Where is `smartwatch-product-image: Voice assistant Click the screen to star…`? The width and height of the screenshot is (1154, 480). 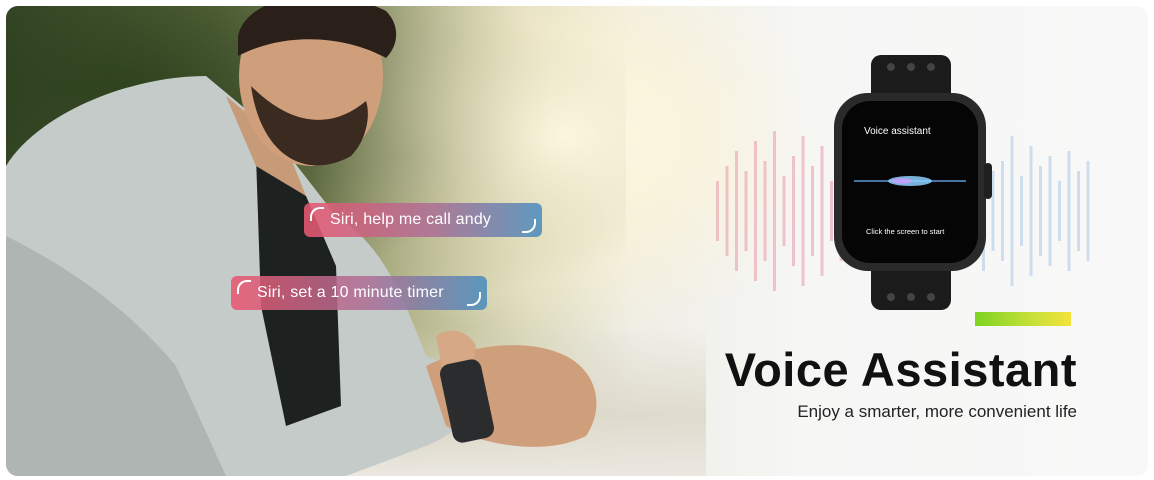
smartwatch-product-image: Voice assistant Click the screen to star… is located at coordinates (913, 182).